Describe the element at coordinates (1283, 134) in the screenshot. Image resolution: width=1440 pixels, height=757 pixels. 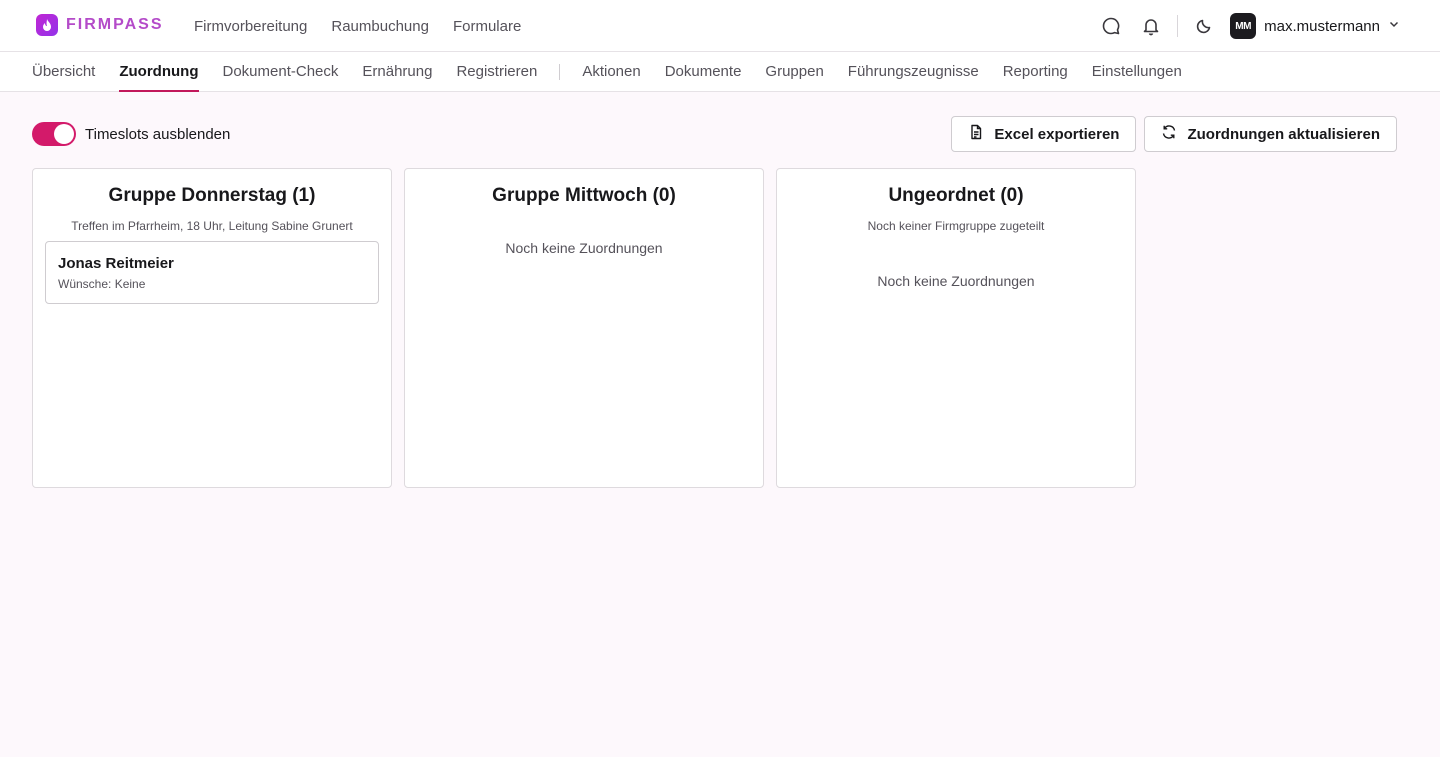
I see `refresh-assignments-label: Zuordnungen aktualisieren` at that location.